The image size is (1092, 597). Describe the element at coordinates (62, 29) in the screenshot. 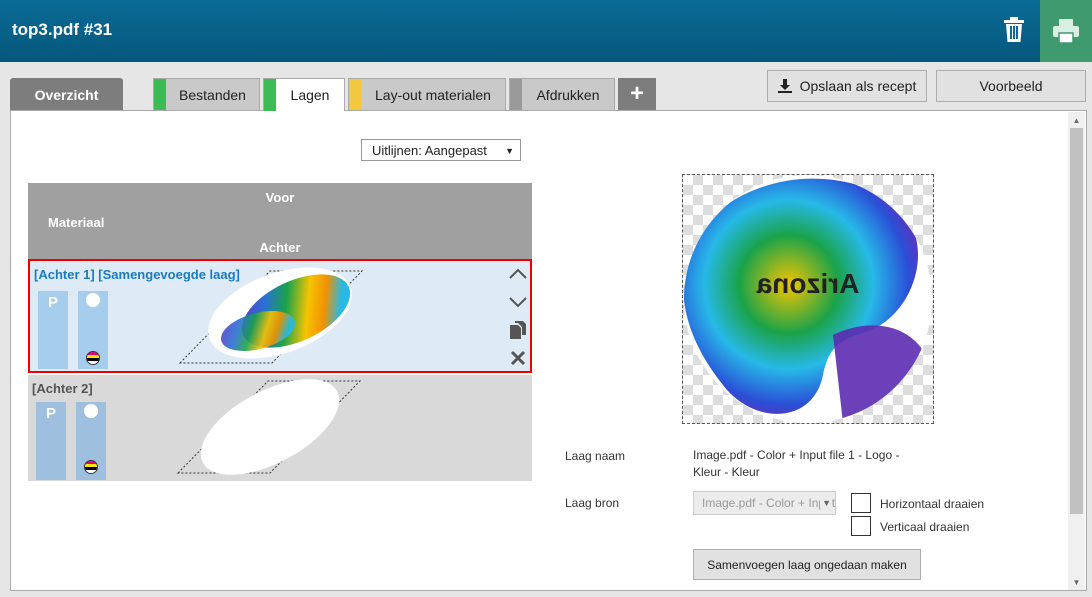

I see `job-title: top3.pdf #31` at that location.